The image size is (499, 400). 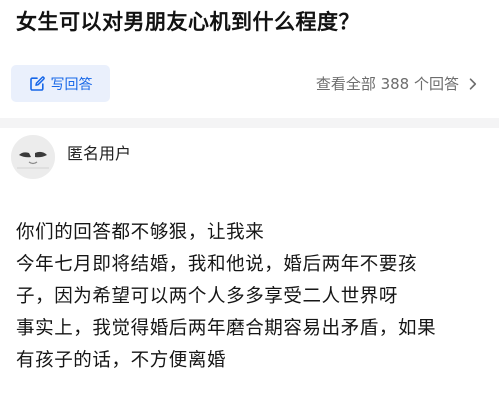 I want to click on answer-line: 你们的回答都不够狠，让我来, so click(x=140, y=232).